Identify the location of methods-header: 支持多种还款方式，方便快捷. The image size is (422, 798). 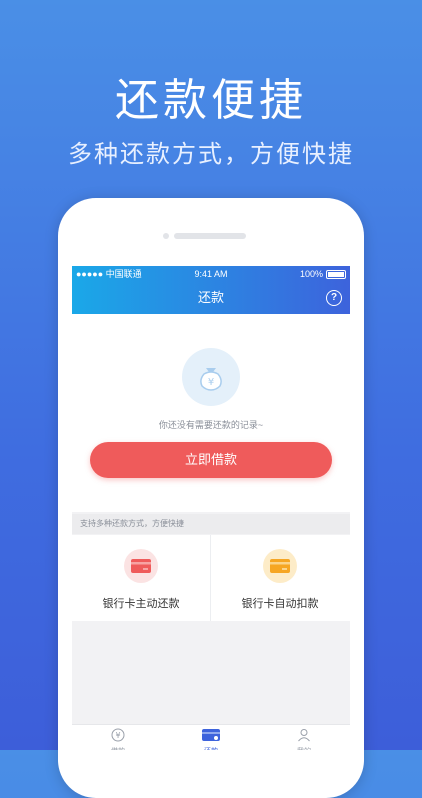
(211, 524).